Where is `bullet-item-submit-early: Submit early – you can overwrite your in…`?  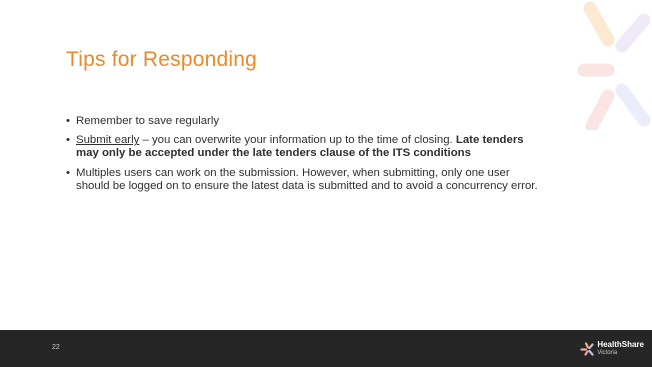 bullet-item-submit-early: Submit early – you can overwrite your in… is located at coordinates (306, 147).